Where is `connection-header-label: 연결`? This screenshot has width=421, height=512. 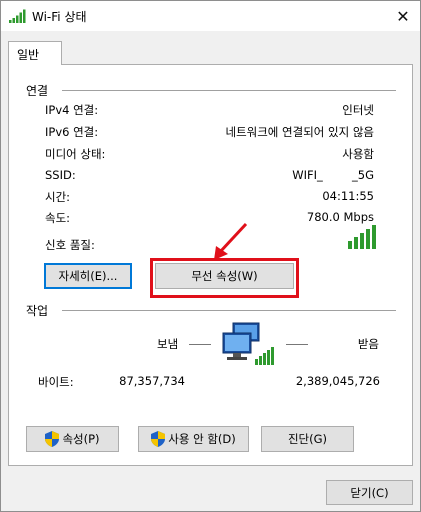
connection-header-label: 연결 is located at coordinates (37, 91).